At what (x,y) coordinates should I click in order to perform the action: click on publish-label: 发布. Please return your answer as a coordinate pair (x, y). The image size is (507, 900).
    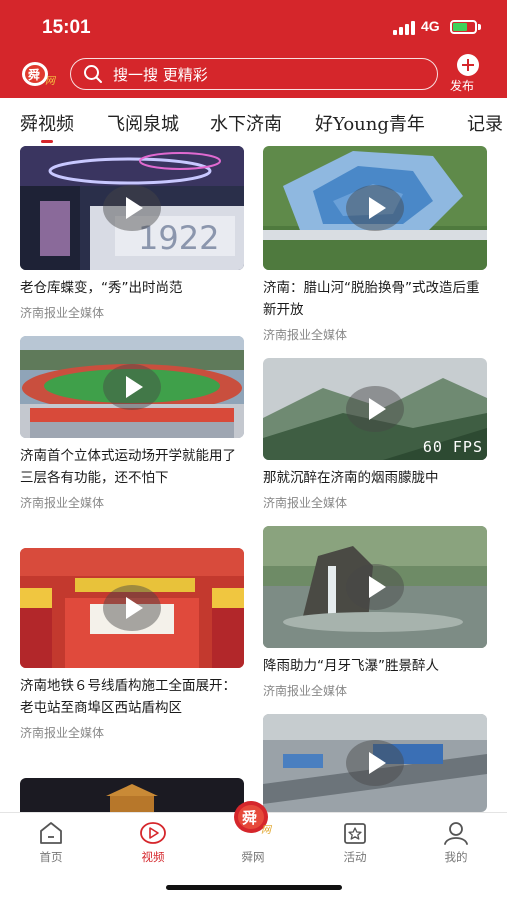
    Looking at the image, I should click on (462, 86).